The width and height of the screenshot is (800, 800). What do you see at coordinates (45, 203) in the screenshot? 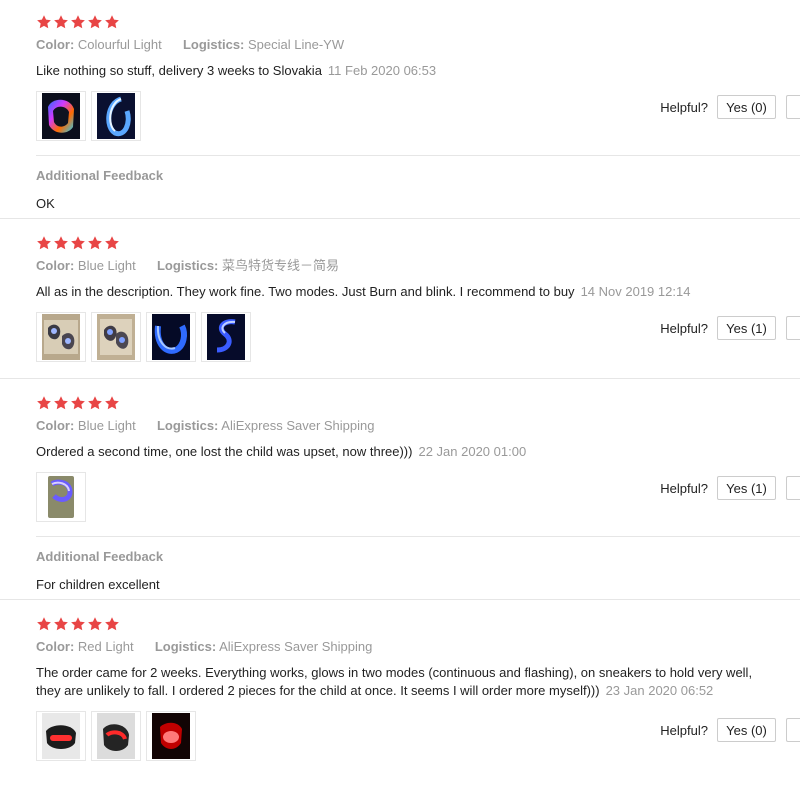
I see `additional-feedback-text: OK` at bounding box center [45, 203].